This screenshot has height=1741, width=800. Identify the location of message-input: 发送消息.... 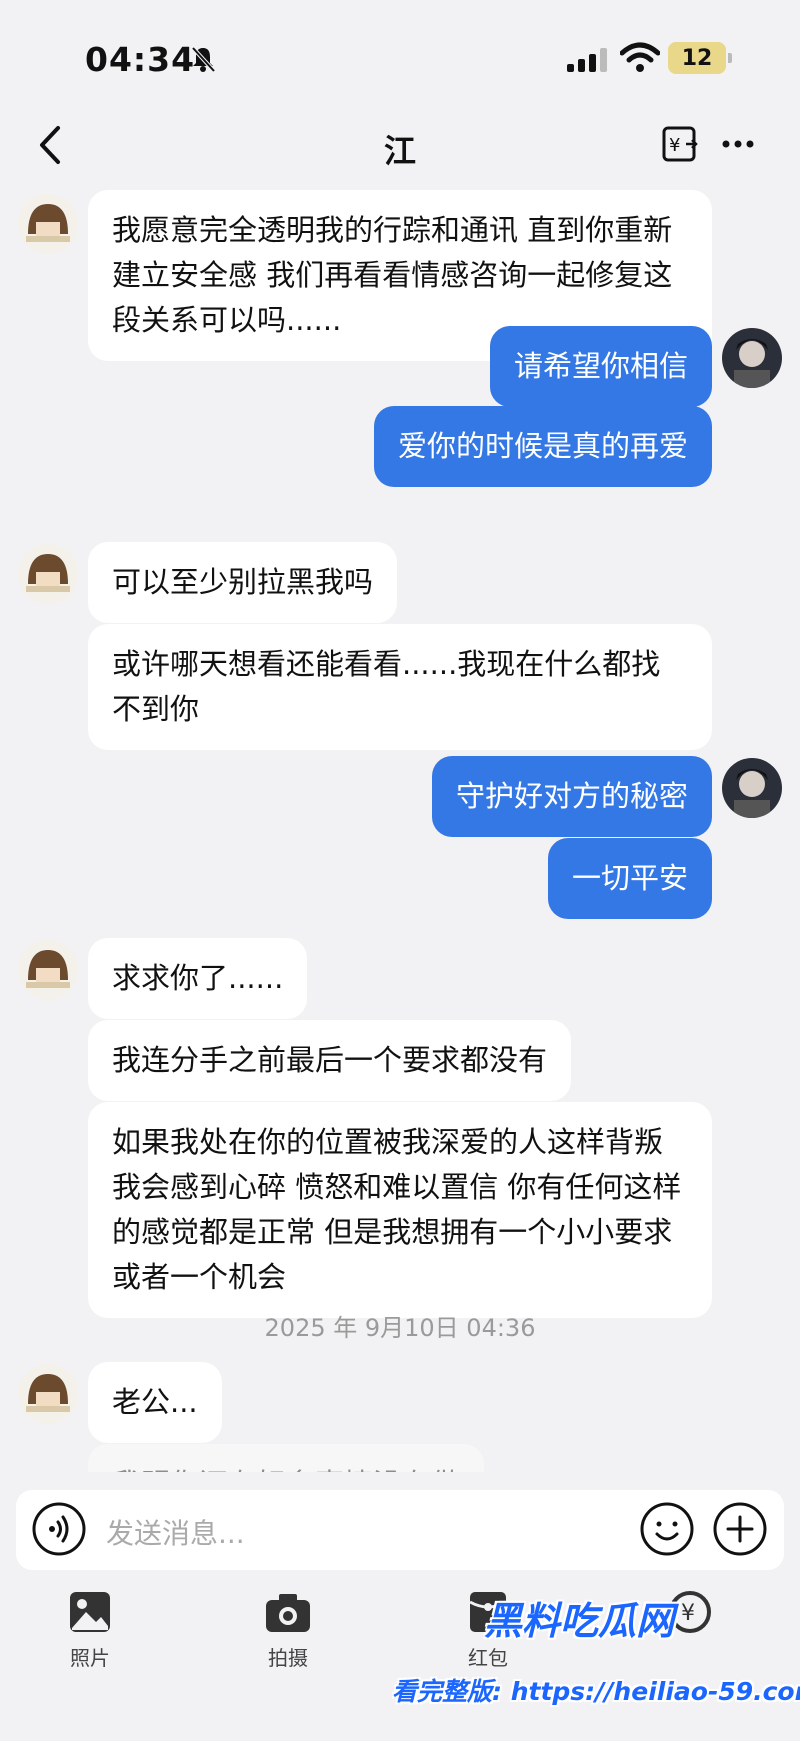
(175, 1532).